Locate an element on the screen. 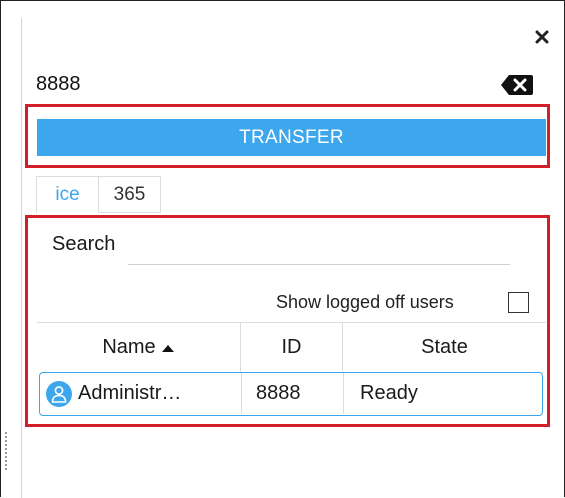 This screenshot has height=498, width=565. transfer-button: TRANSFER is located at coordinates (291, 137).